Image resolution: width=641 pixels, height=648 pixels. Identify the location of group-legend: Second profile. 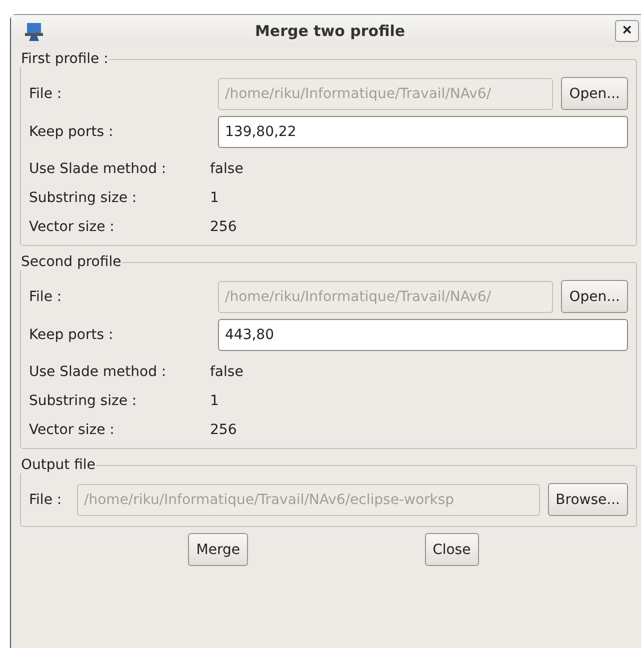
(71, 262).